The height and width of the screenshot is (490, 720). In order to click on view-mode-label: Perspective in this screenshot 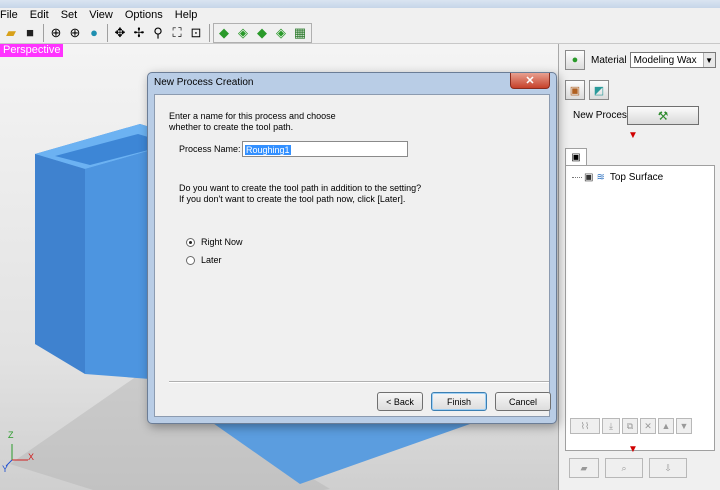, I will do `click(32, 50)`.